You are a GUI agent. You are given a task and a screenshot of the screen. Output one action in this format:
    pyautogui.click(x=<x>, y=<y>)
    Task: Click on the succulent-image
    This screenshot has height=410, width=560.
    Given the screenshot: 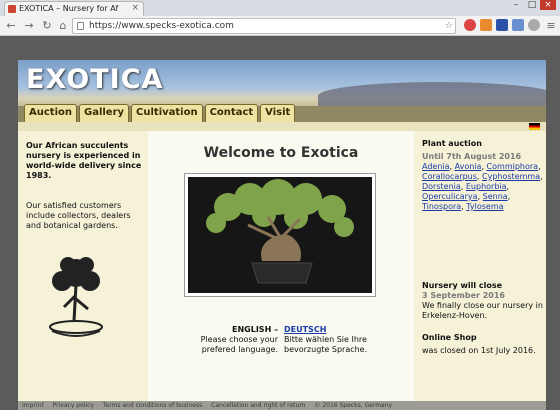 What is the action you would take?
    pyautogui.click(x=280, y=235)
    